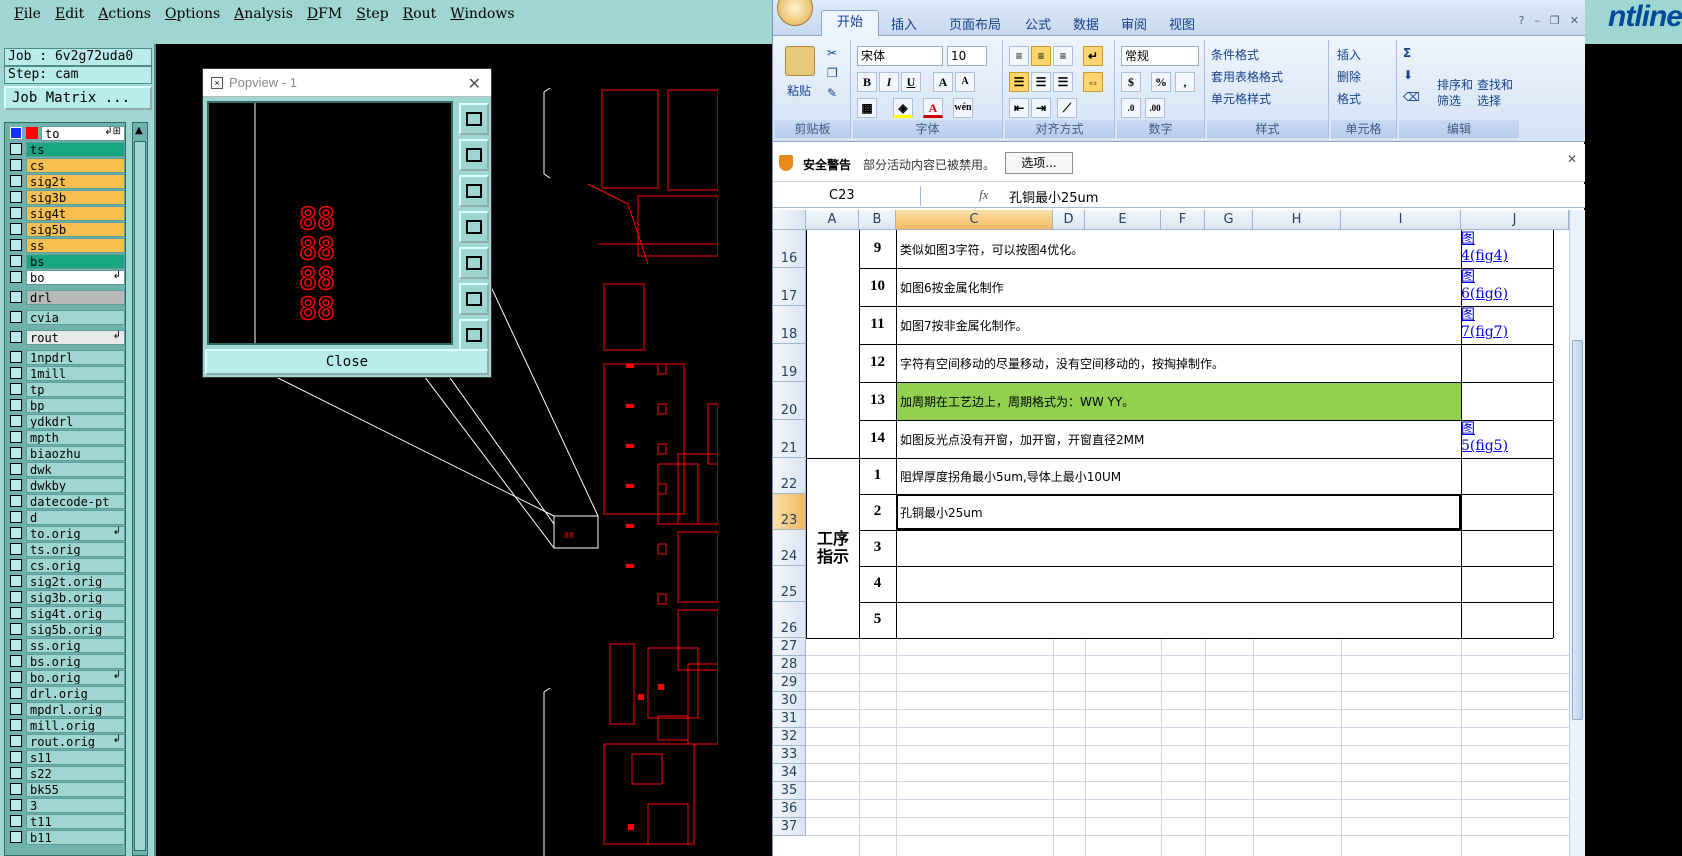 Image resolution: width=1682 pixels, height=856 pixels. What do you see at coordinates (75, 709) in the screenshot?
I see `layer-name: mpdrl.orig` at bounding box center [75, 709].